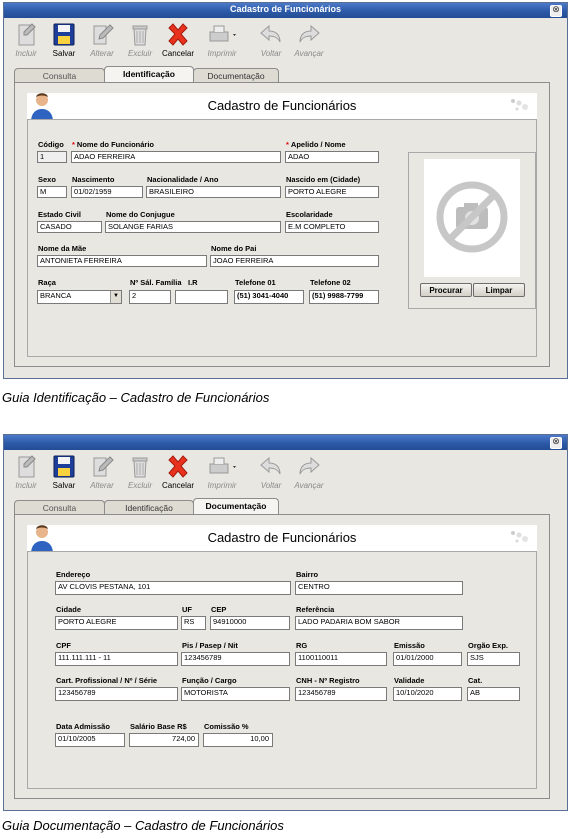  I want to click on cep-label: CEP, so click(219, 609).